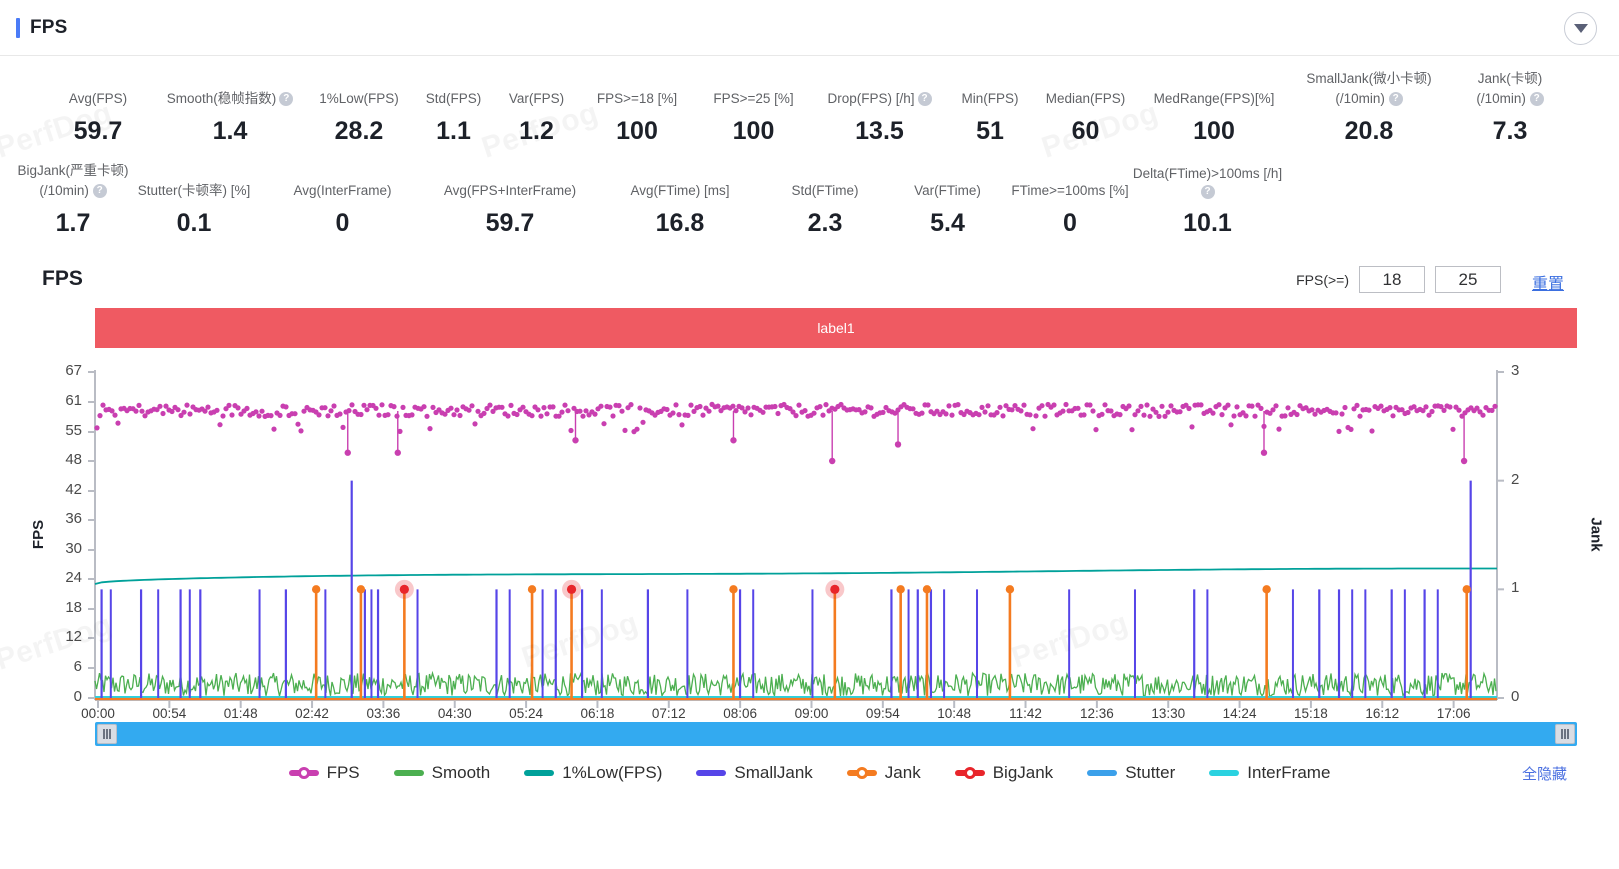 This screenshot has height=869, width=1619. I want to click on metric-label: Avg(FPS+InterFrame), so click(510, 190).